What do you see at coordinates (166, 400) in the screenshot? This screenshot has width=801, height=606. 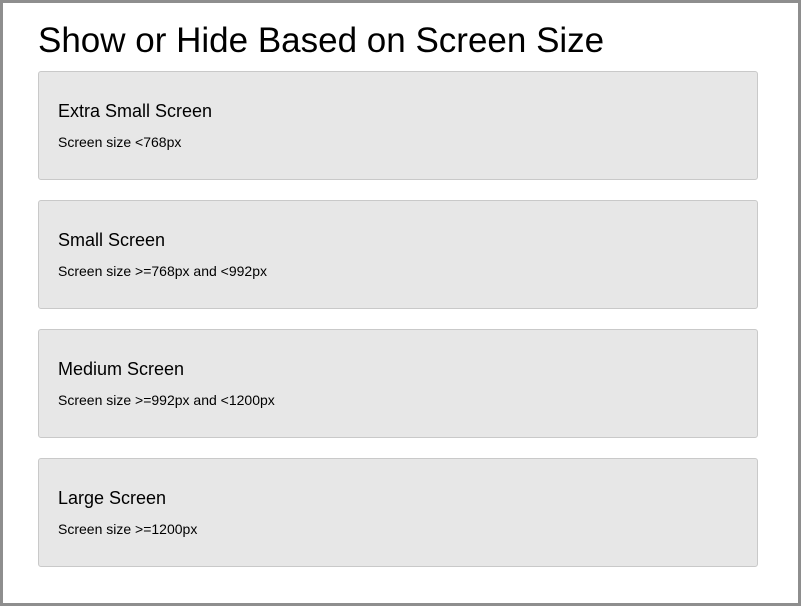 I see `medium-screen-description: Screen size >=992px and <1200px` at bounding box center [166, 400].